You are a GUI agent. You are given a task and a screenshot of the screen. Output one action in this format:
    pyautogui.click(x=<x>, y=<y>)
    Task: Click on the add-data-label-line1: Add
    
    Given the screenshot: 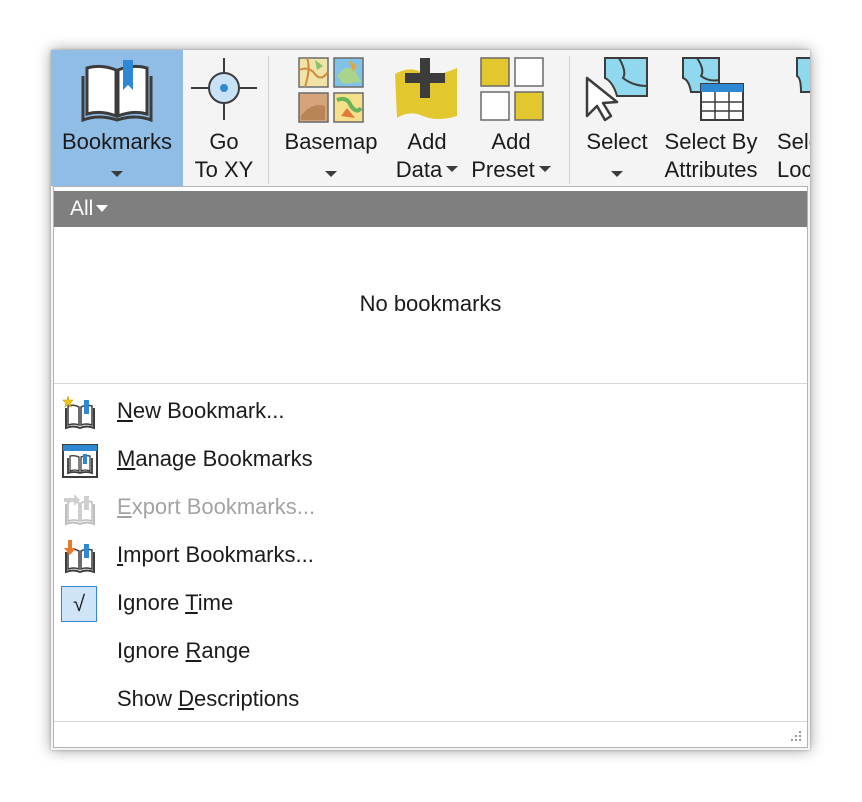 What is the action you would take?
    pyautogui.click(x=427, y=141)
    